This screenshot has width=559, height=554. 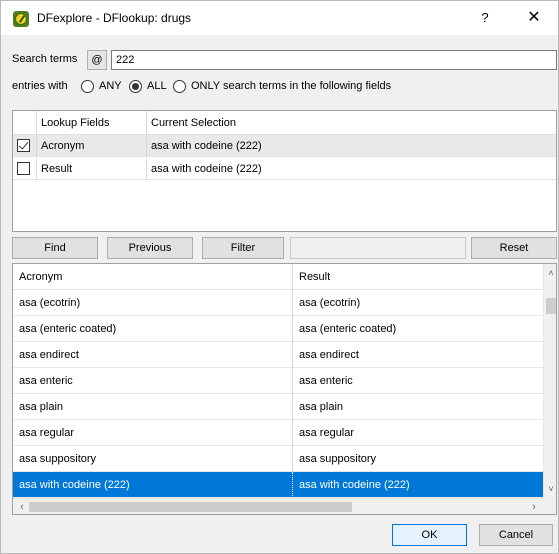 I want to click on result-value-cell: asa suppository, so click(x=338, y=459).